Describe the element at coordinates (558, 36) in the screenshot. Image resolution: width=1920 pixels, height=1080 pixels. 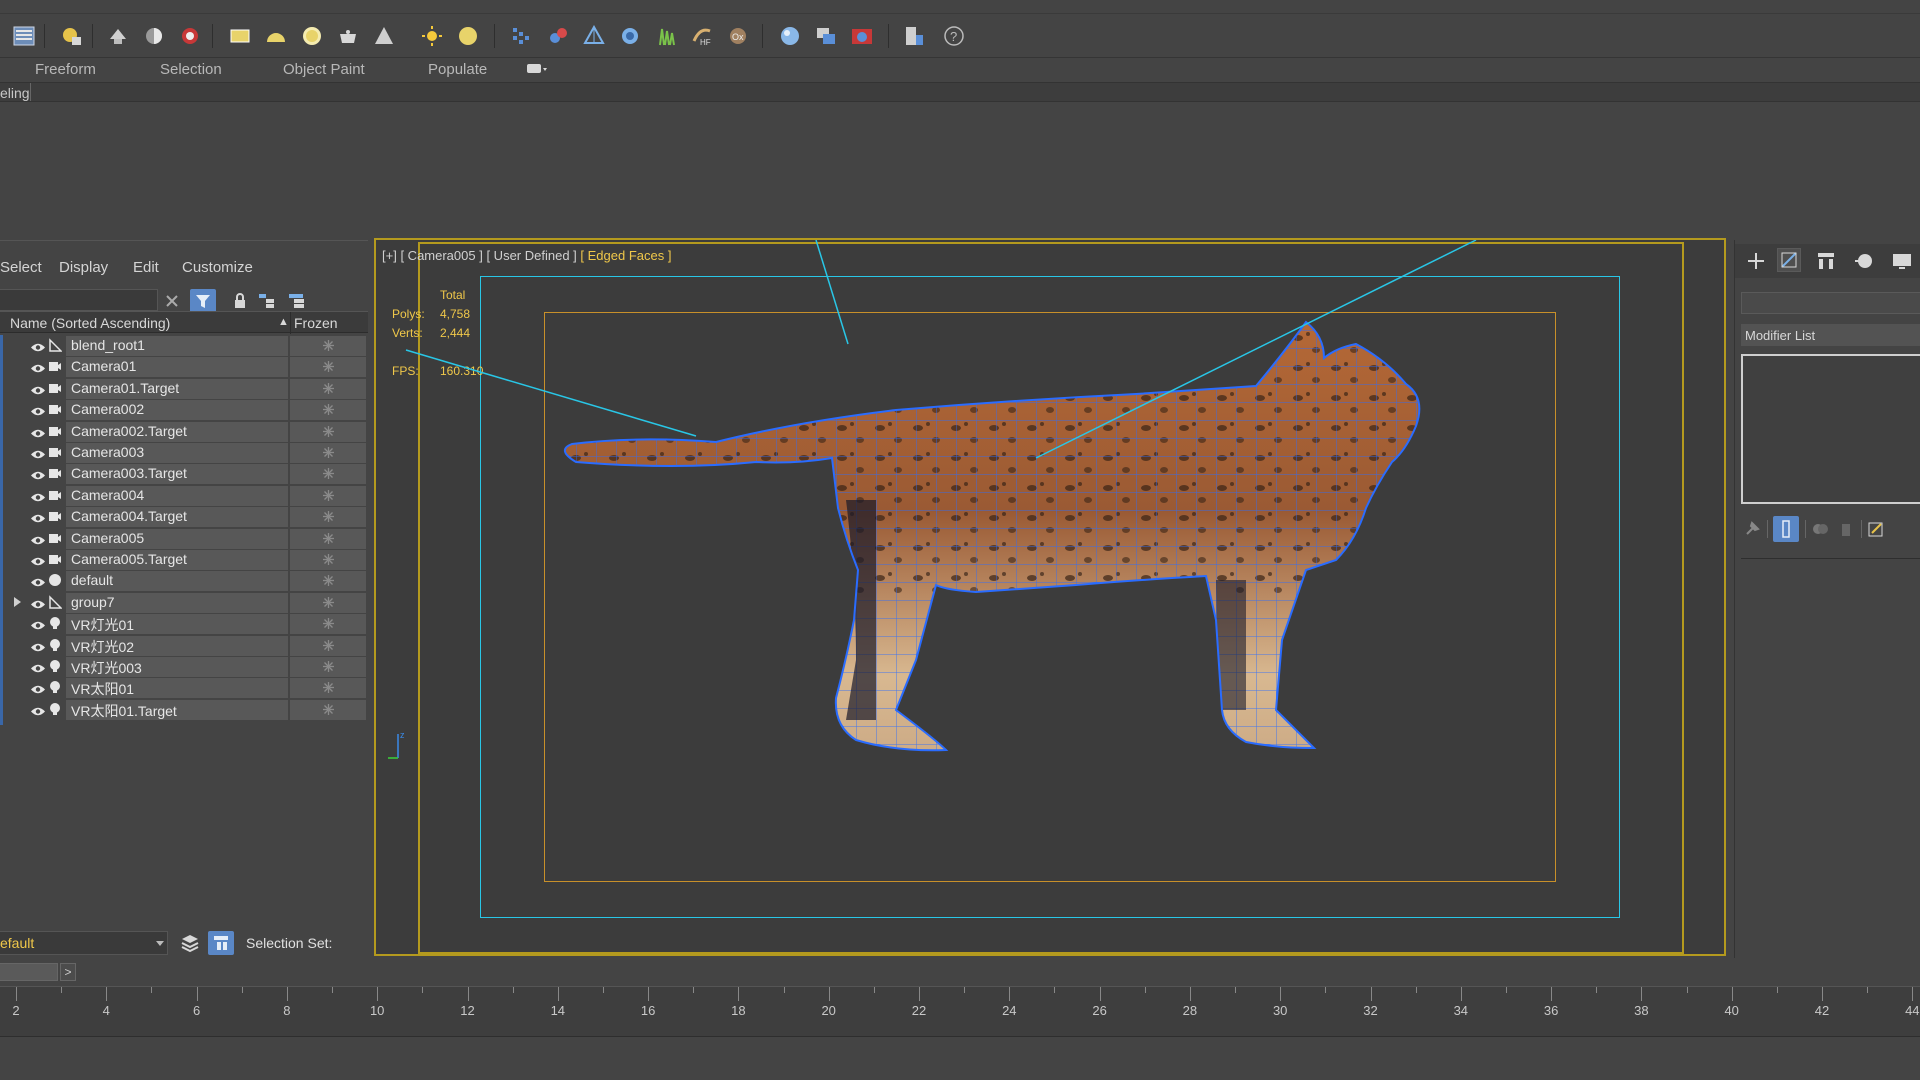
I see `fur-icon` at that location.